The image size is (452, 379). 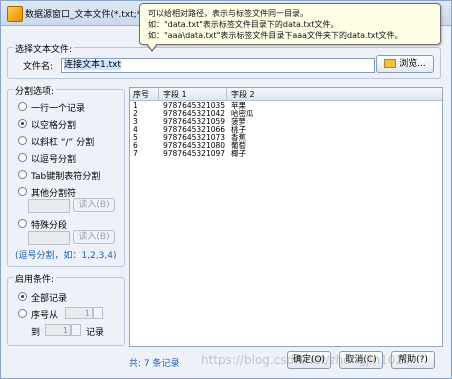 What do you see at coordinates (98, 313) in the screenshot?
I see `from-spin-buttons` at bounding box center [98, 313].